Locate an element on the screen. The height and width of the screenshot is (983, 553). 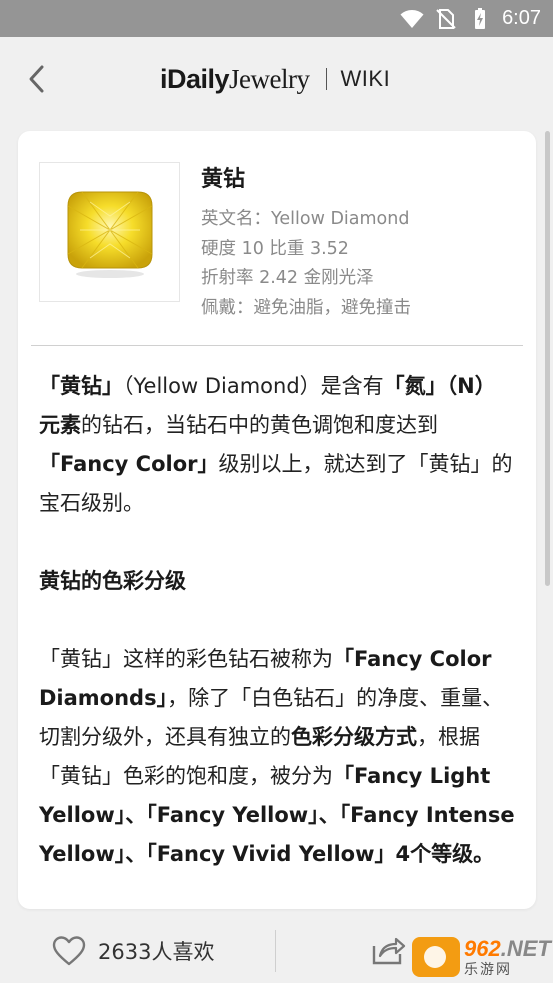
share-icon is located at coordinates (388, 950).